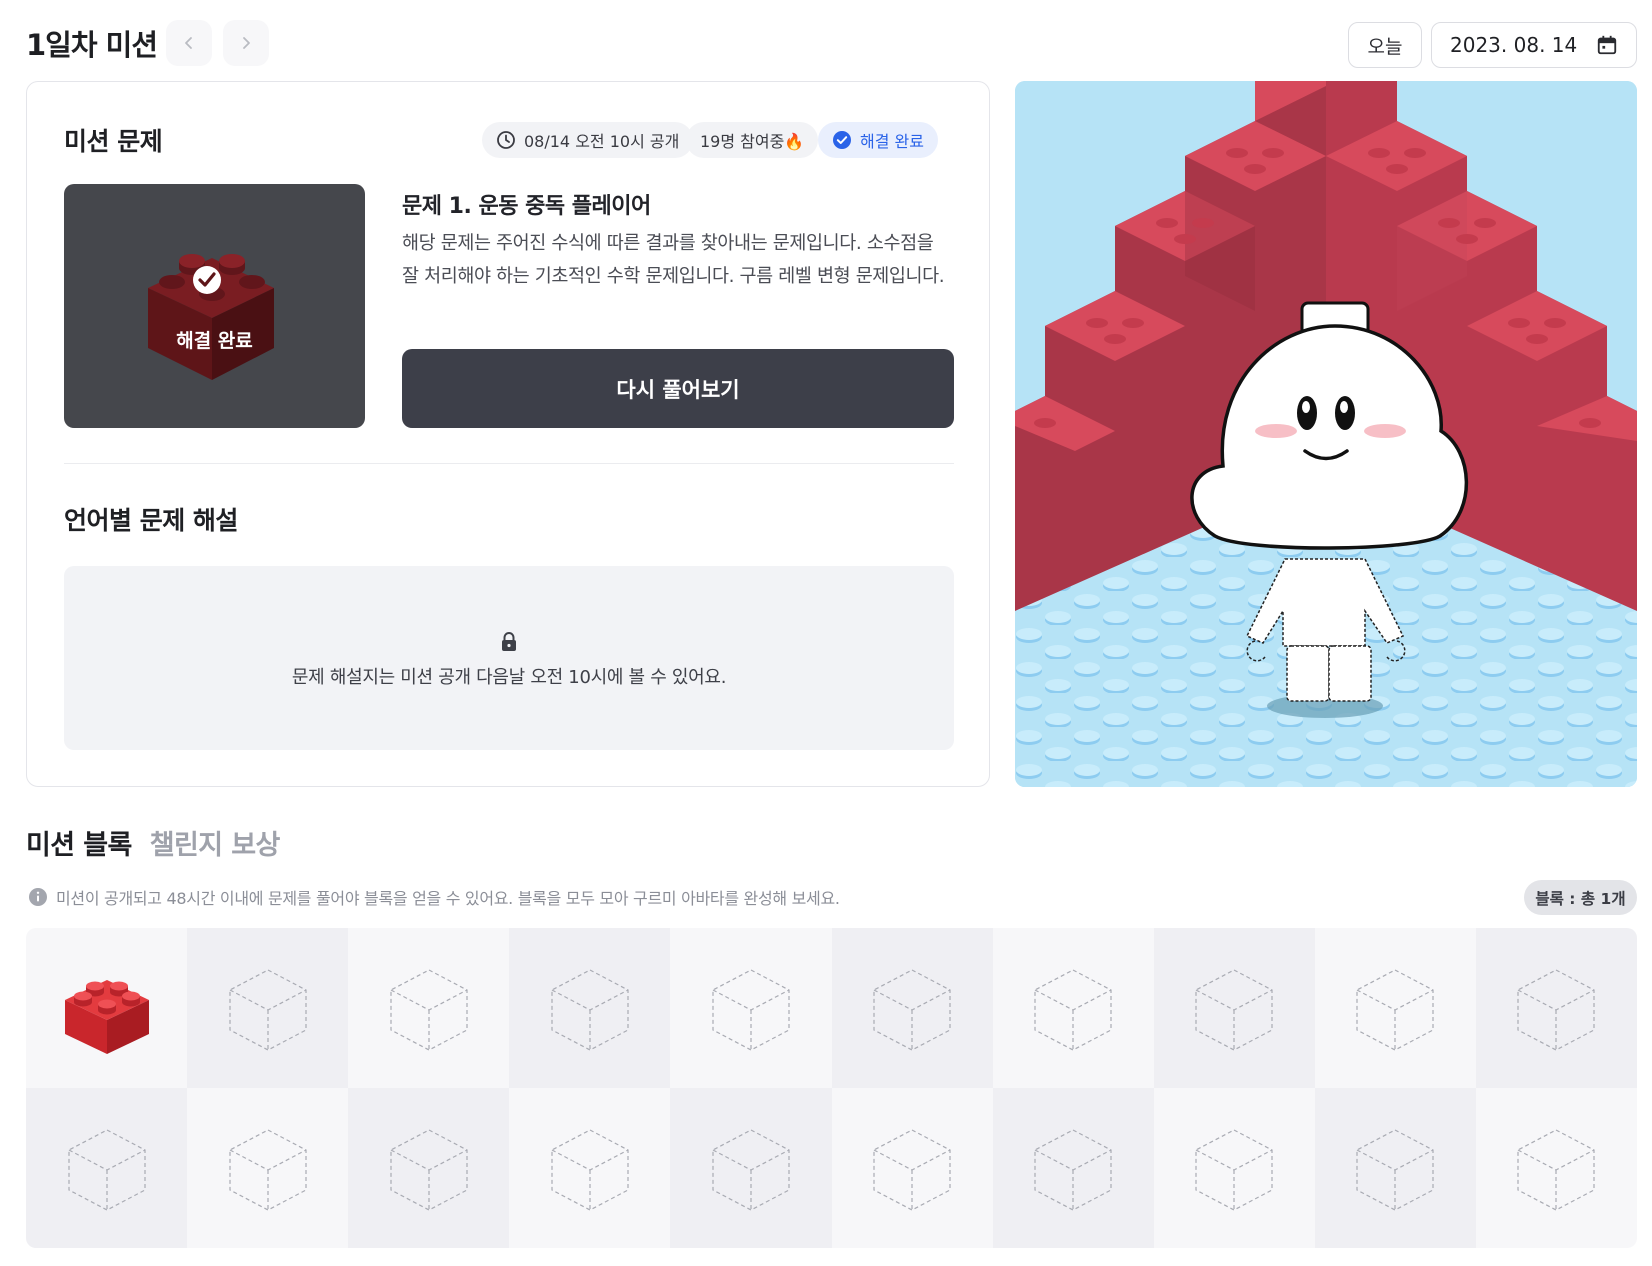 The image size is (1652, 1266). I want to click on block-count-badge: 블록 : 총 1개, so click(1580, 897).